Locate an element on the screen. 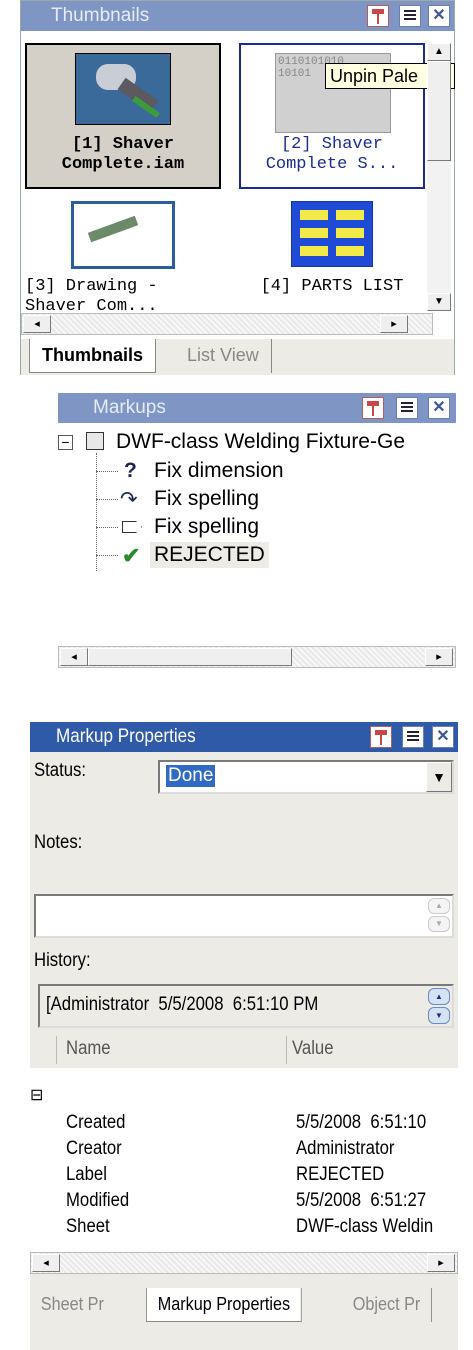  thumbnail-item-1: [1] Shaver Complete.iam is located at coordinates (123, 116).